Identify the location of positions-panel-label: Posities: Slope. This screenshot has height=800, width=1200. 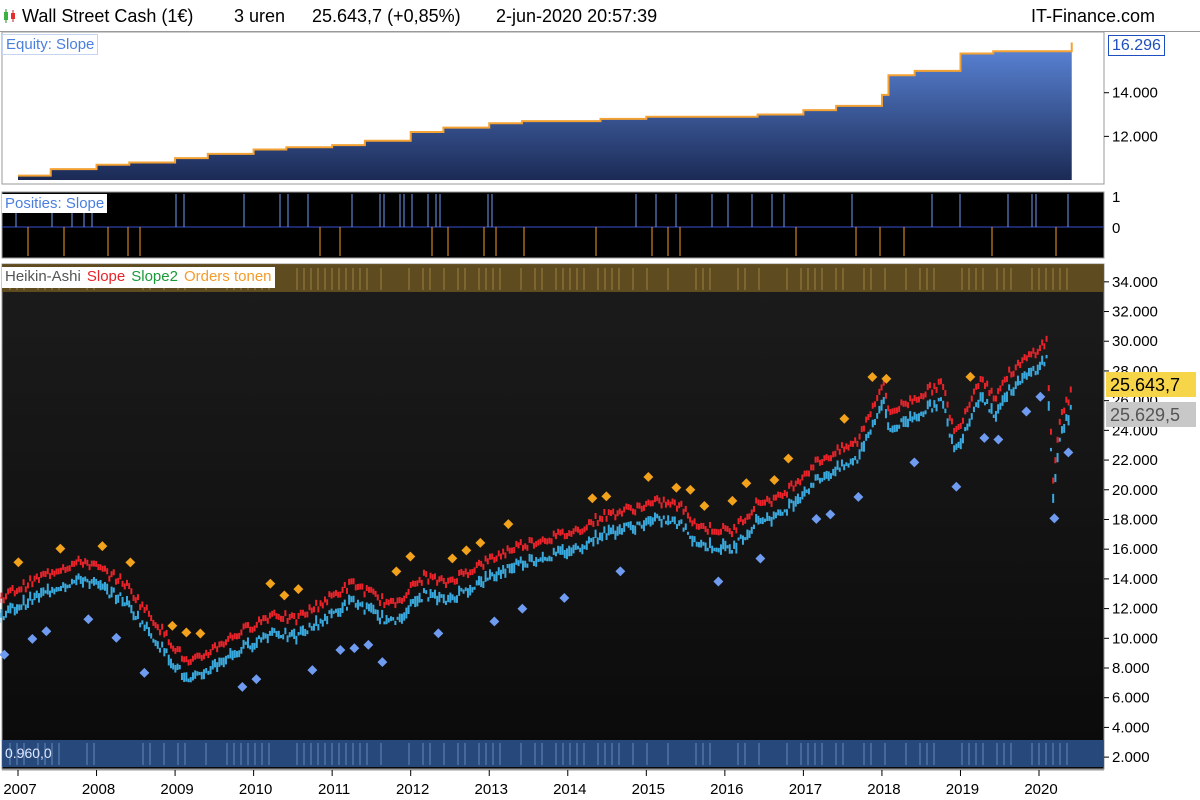
(55, 203).